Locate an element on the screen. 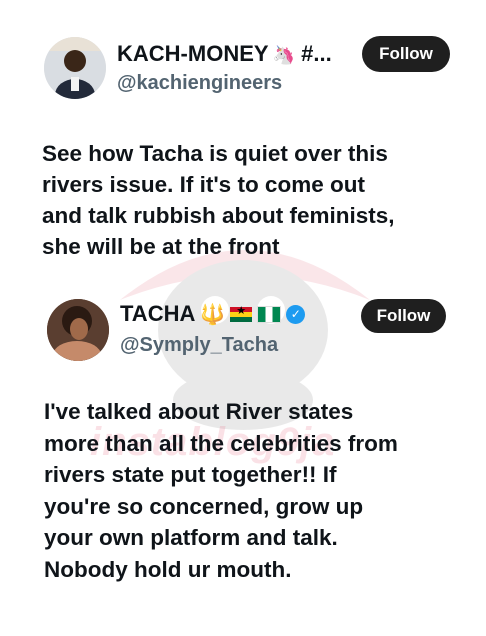 Image resolution: width=486 pixels, height=636 pixels. unicorn-icon: 🦄 is located at coordinates (283, 55).